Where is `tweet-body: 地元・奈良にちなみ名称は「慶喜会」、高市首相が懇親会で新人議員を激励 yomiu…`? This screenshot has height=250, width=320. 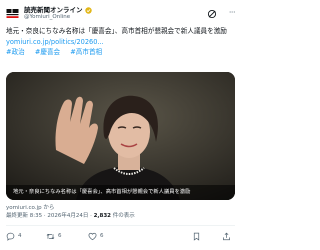
tweet-body: 地元・奈良にちなみ名称は「慶喜会」、高市首相が懇親会で新人議員を激励 yomiu… is located at coordinates (122, 42).